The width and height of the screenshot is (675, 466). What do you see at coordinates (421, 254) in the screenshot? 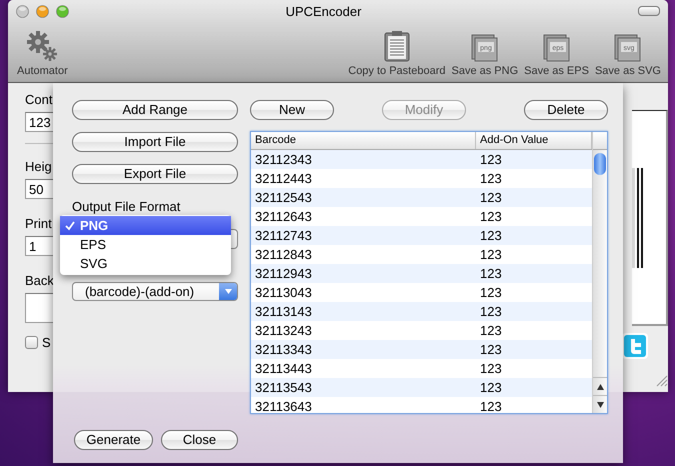
I see `table-row: 32112843 123` at bounding box center [421, 254].